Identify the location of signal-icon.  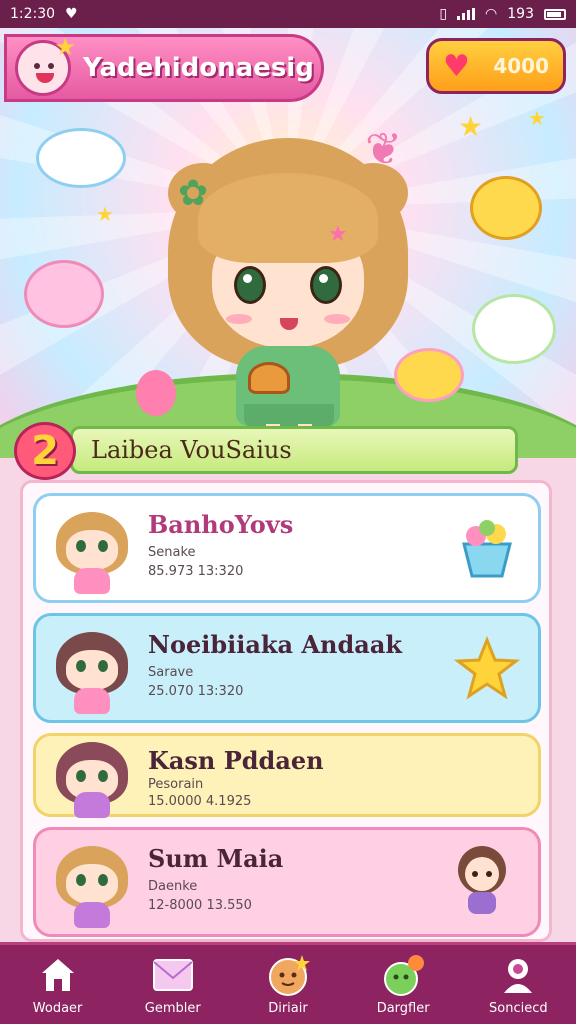
(466, 14).